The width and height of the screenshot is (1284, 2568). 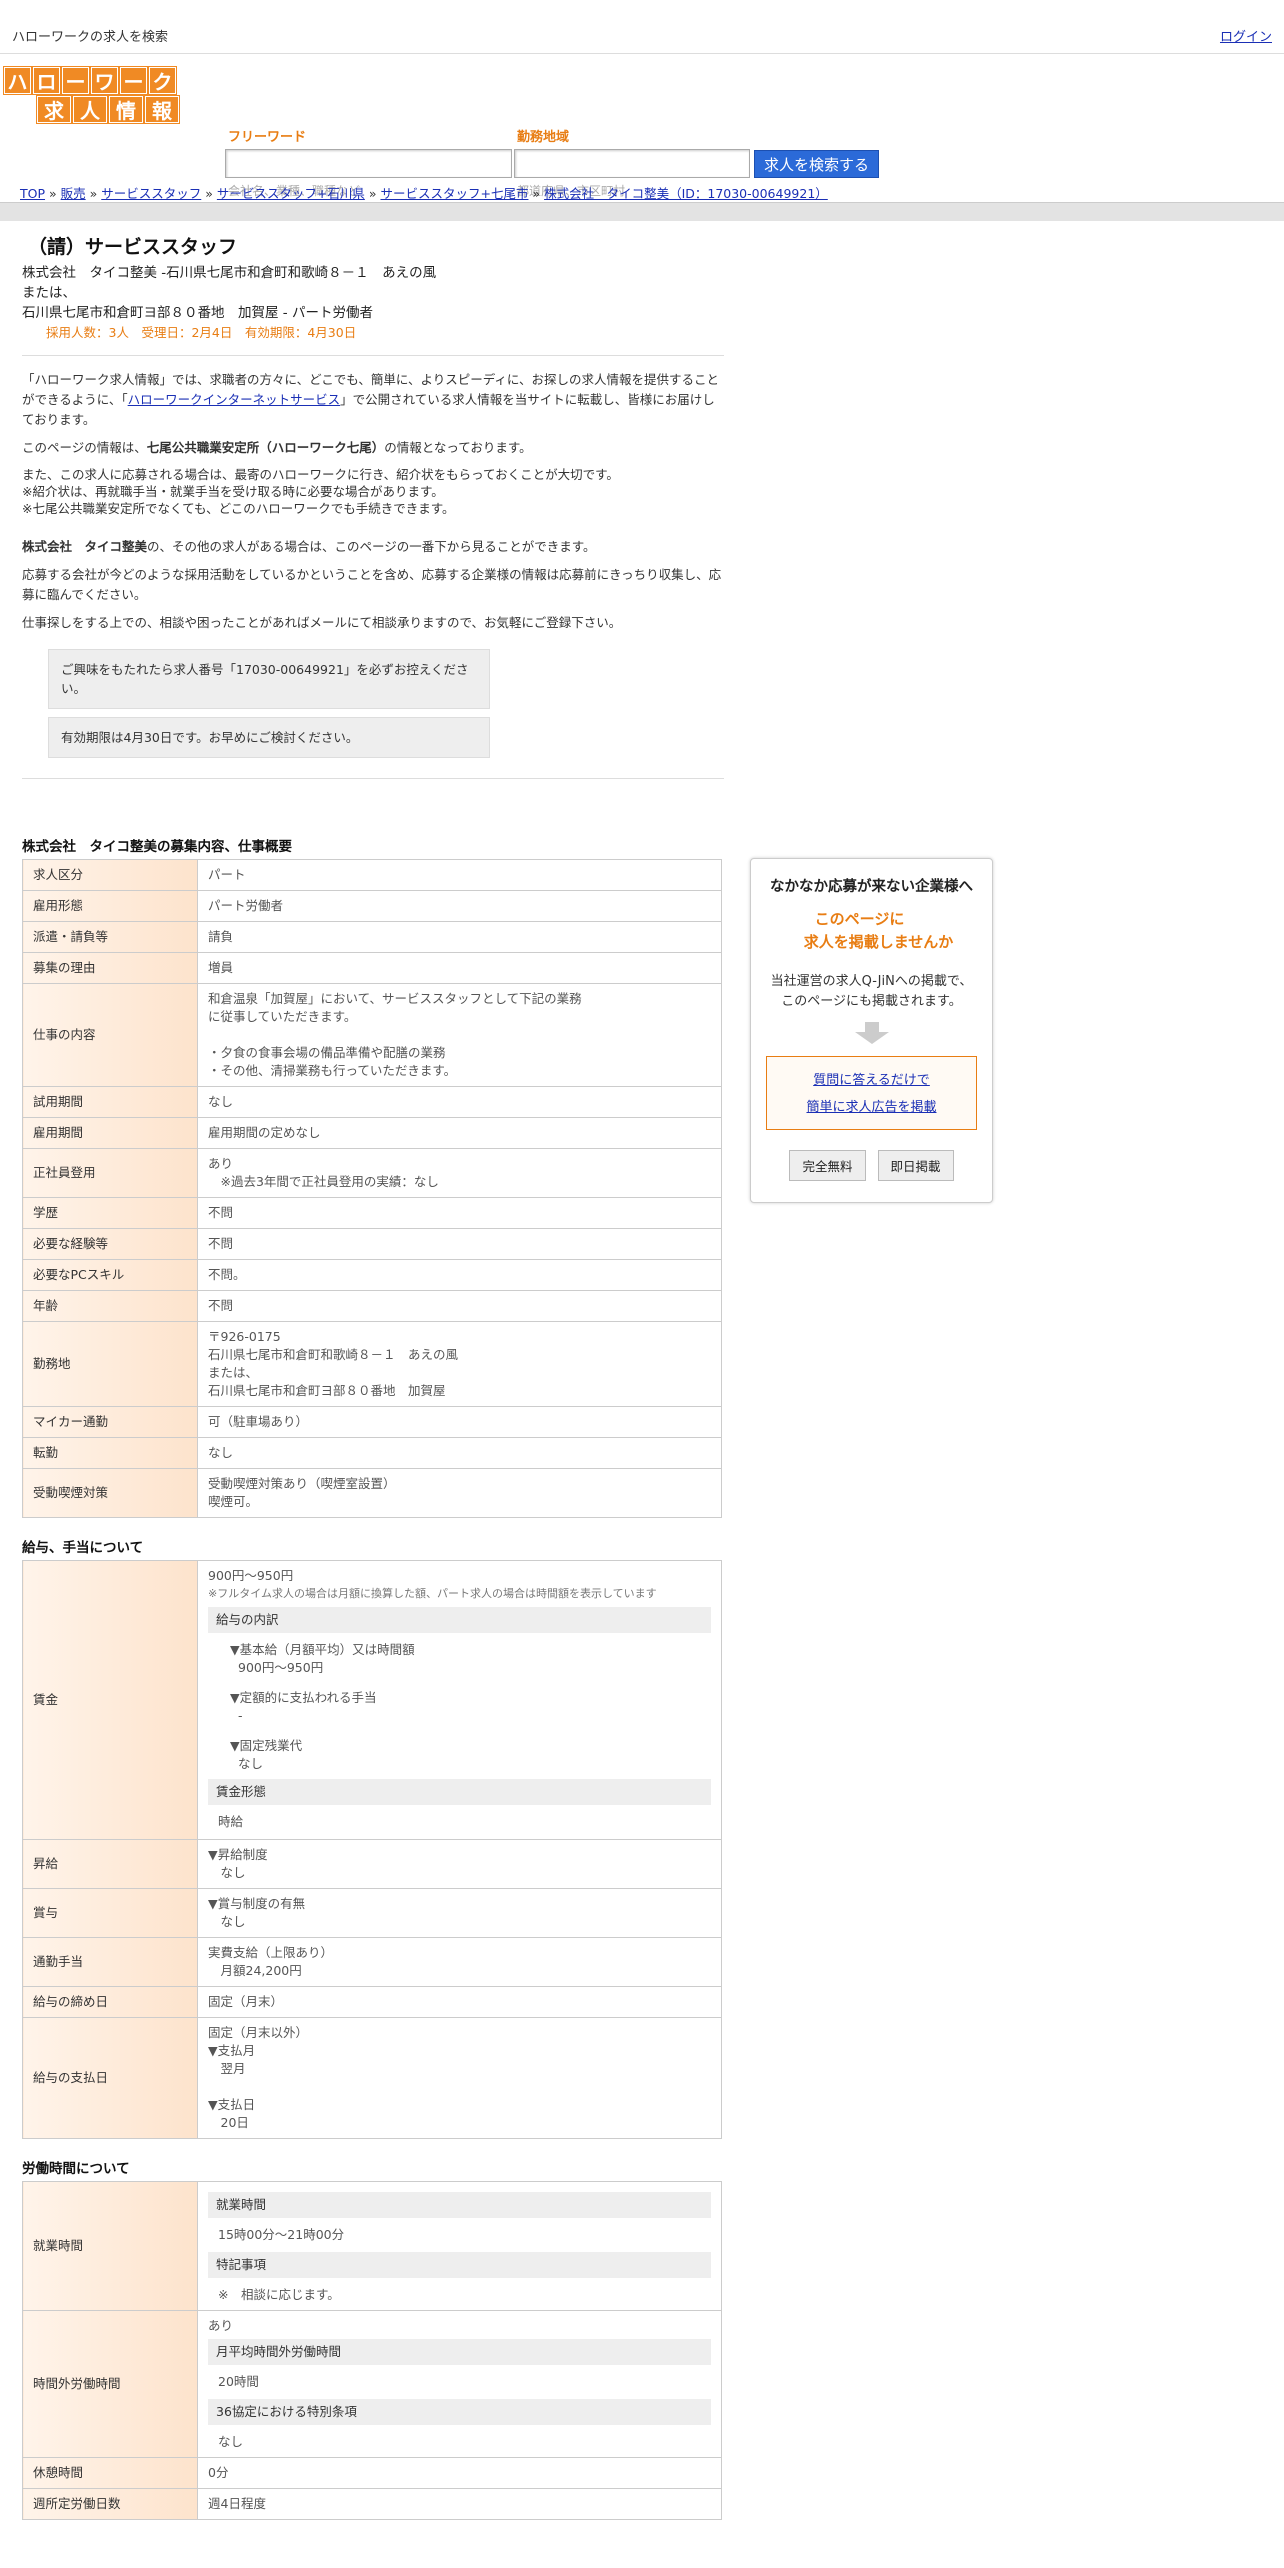 I want to click on logo-char: ロ, so click(x=46, y=80).